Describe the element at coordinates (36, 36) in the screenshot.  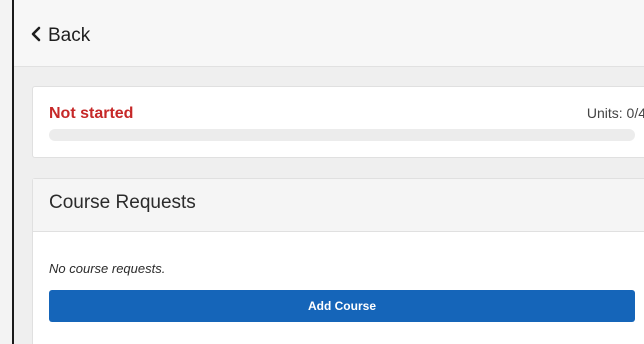
I see `chevron-left-icon` at that location.